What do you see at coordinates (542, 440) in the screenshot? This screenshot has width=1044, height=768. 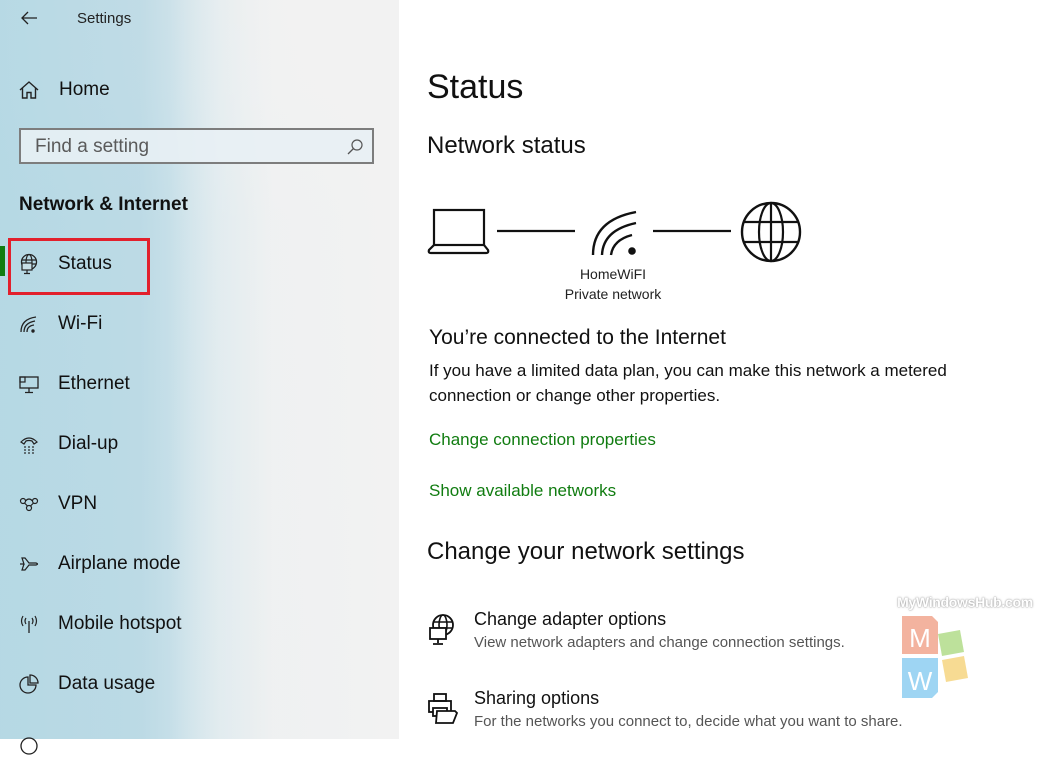 I see `change-connection-properties-link: Change connection properties` at bounding box center [542, 440].